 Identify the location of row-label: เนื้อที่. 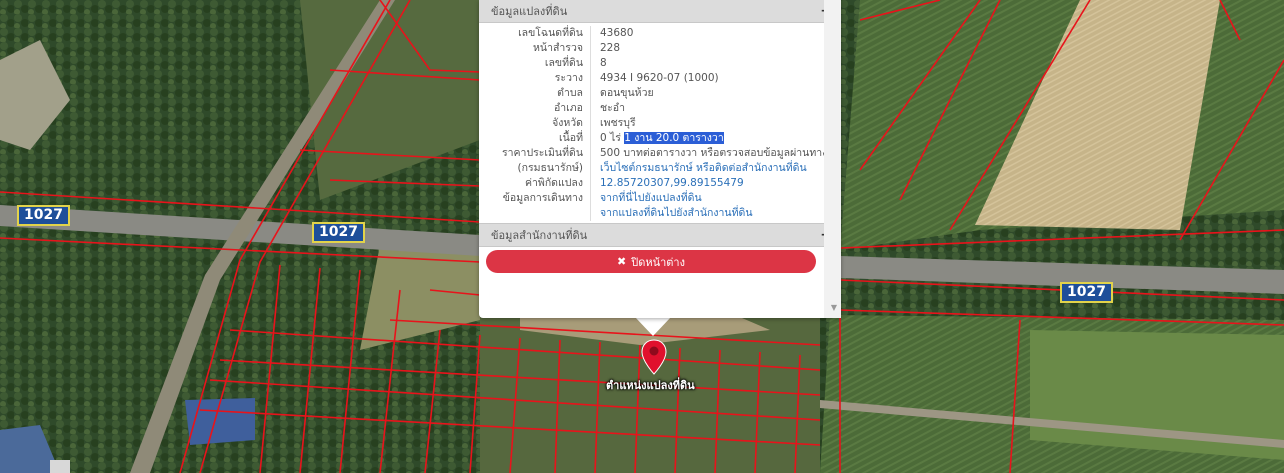
(535, 138).